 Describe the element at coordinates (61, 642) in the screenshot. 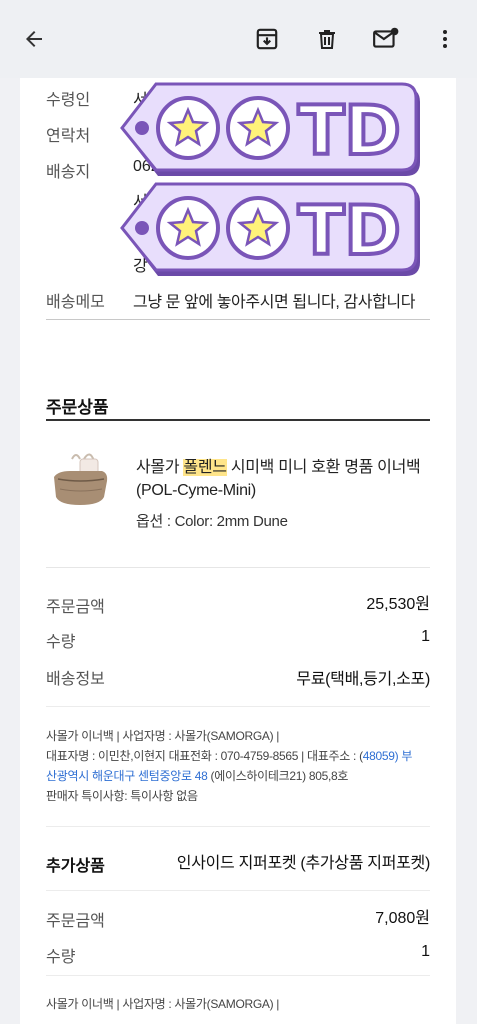

I see `qty-label: 수량` at that location.